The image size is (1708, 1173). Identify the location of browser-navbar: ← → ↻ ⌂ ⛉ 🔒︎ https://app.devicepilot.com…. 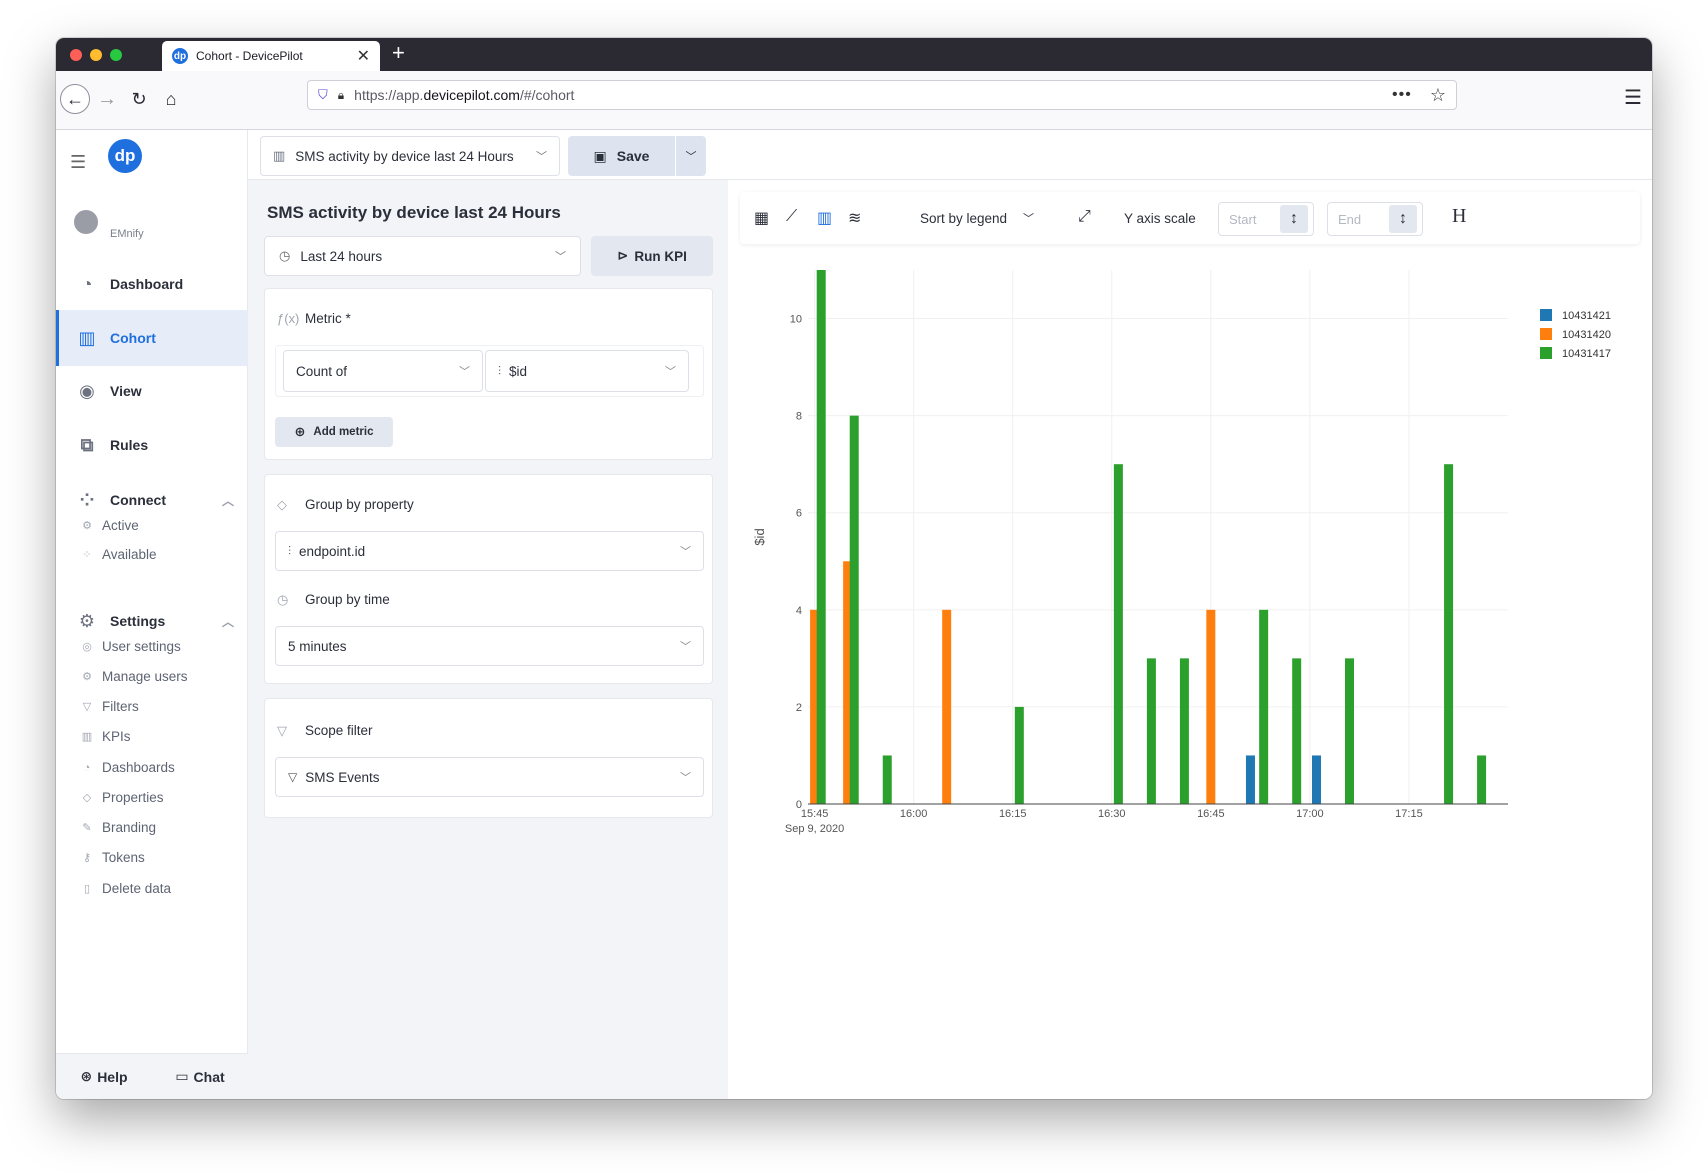
(854, 100).